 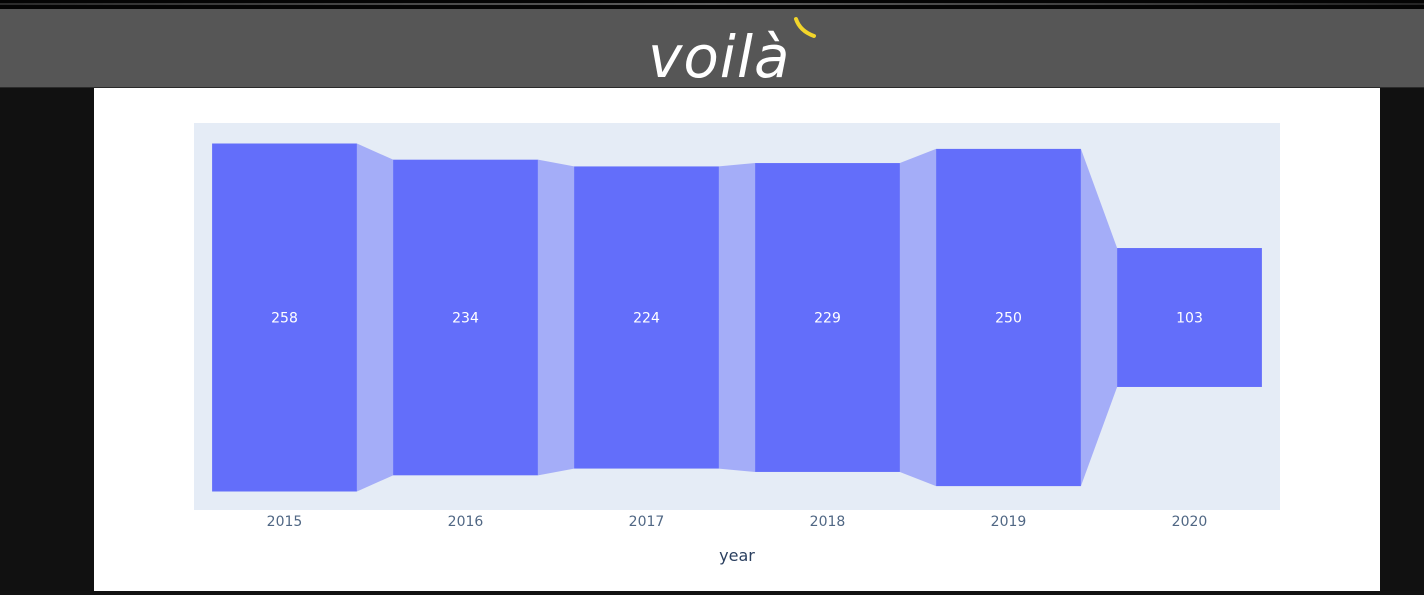 What do you see at coordinates (375, 317) in the screenshot?
I see `connector-2015-2016` at bounding box center [375, 317].